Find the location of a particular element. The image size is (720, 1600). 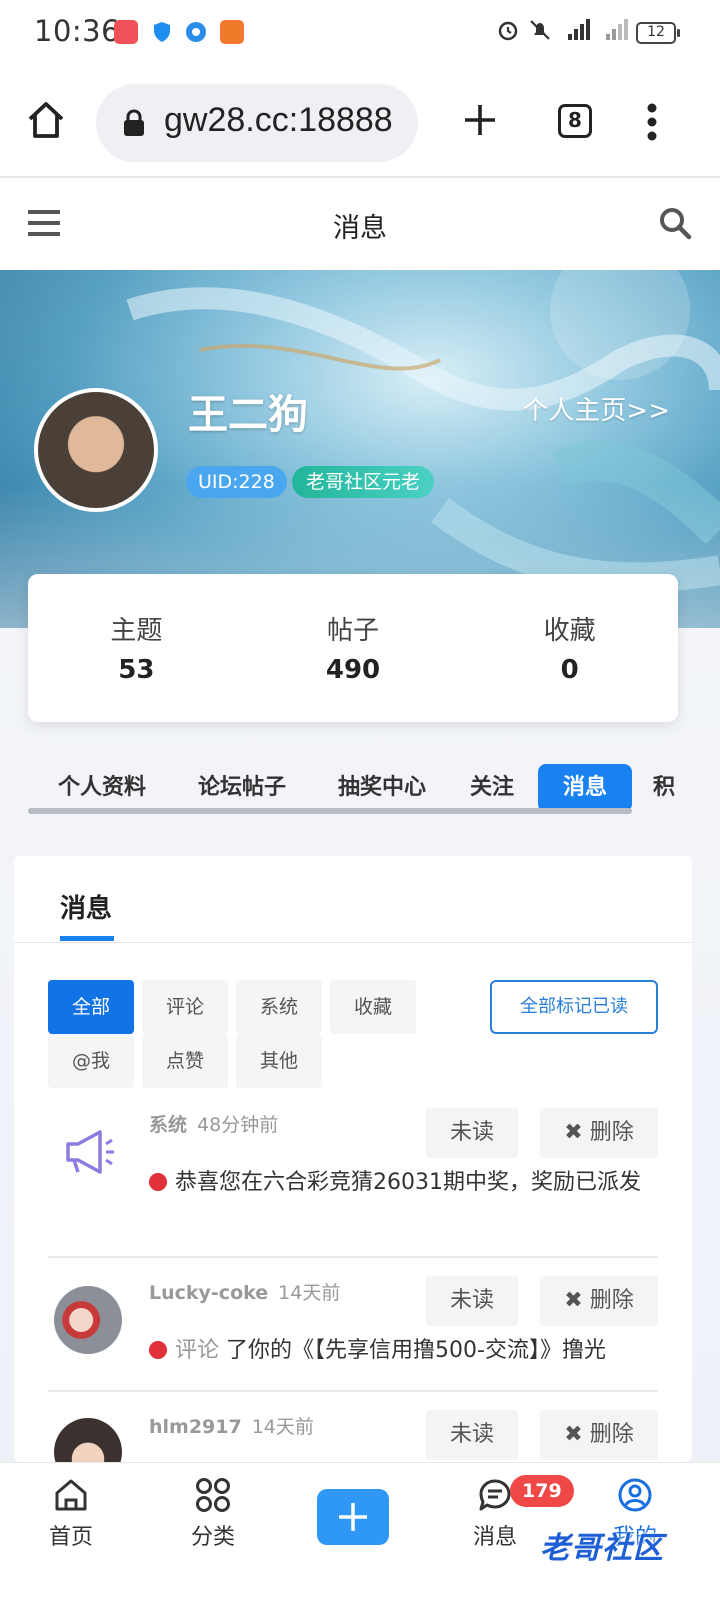

new-tab-icon is located at coordinates (480, 120).